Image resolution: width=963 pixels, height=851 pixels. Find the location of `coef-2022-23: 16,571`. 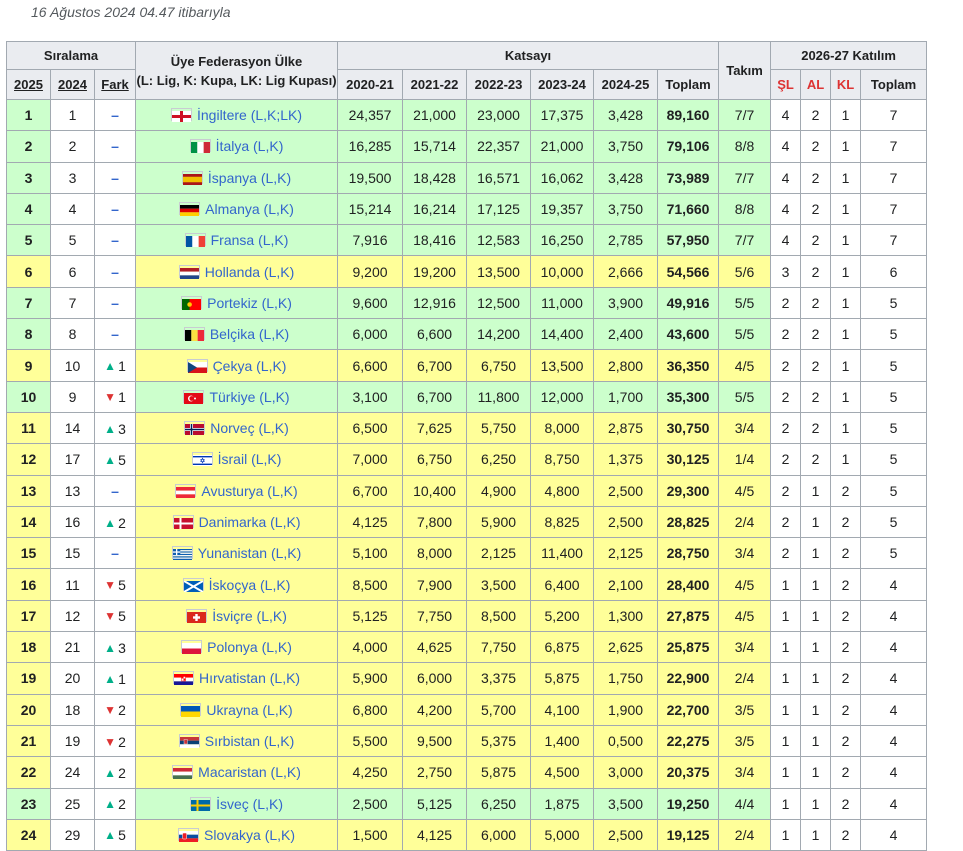

coef-2022-23: 16,571 is located at coordinates (499, 177).